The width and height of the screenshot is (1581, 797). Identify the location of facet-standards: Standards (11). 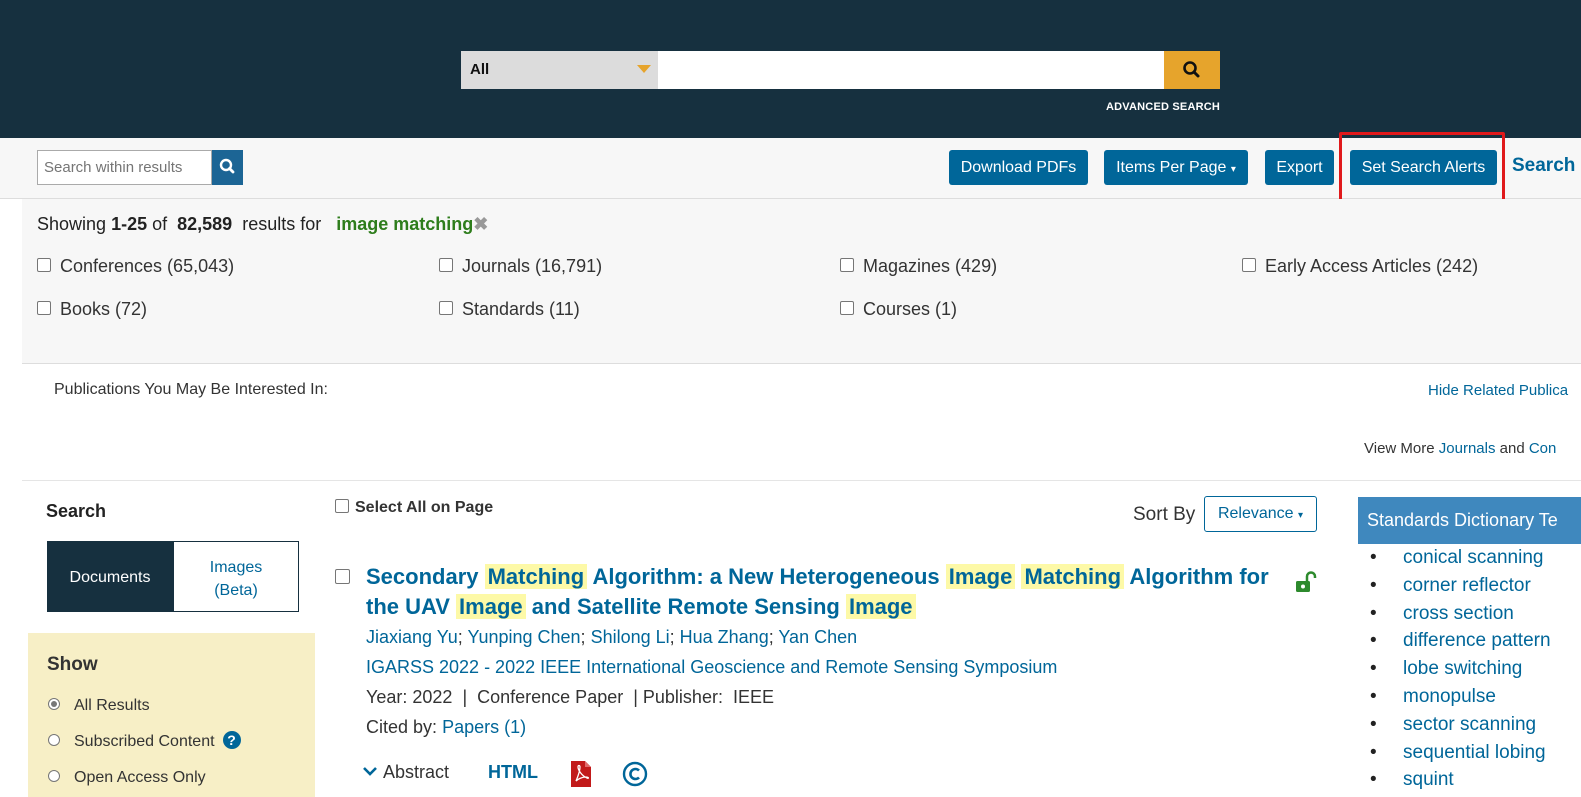
(509, 309).